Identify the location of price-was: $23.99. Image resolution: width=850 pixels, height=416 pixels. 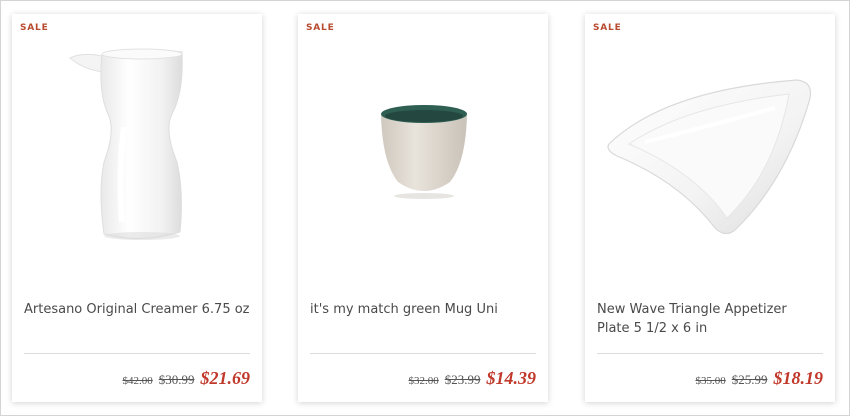
(462, 379).